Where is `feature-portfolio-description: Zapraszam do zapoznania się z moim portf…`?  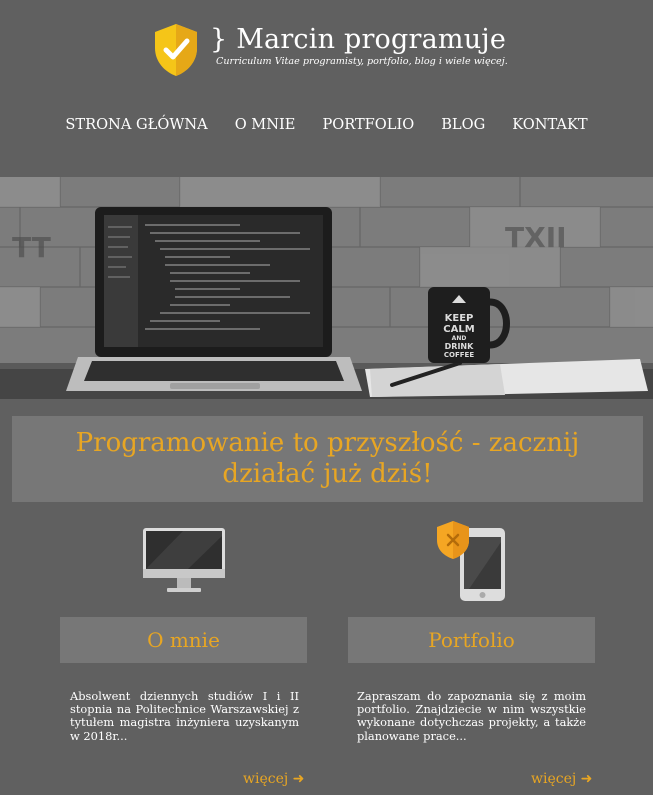 feature-portfolio-description: Zapraszam do zapoznania się z moim portf… is located at coordinates (471, 716).